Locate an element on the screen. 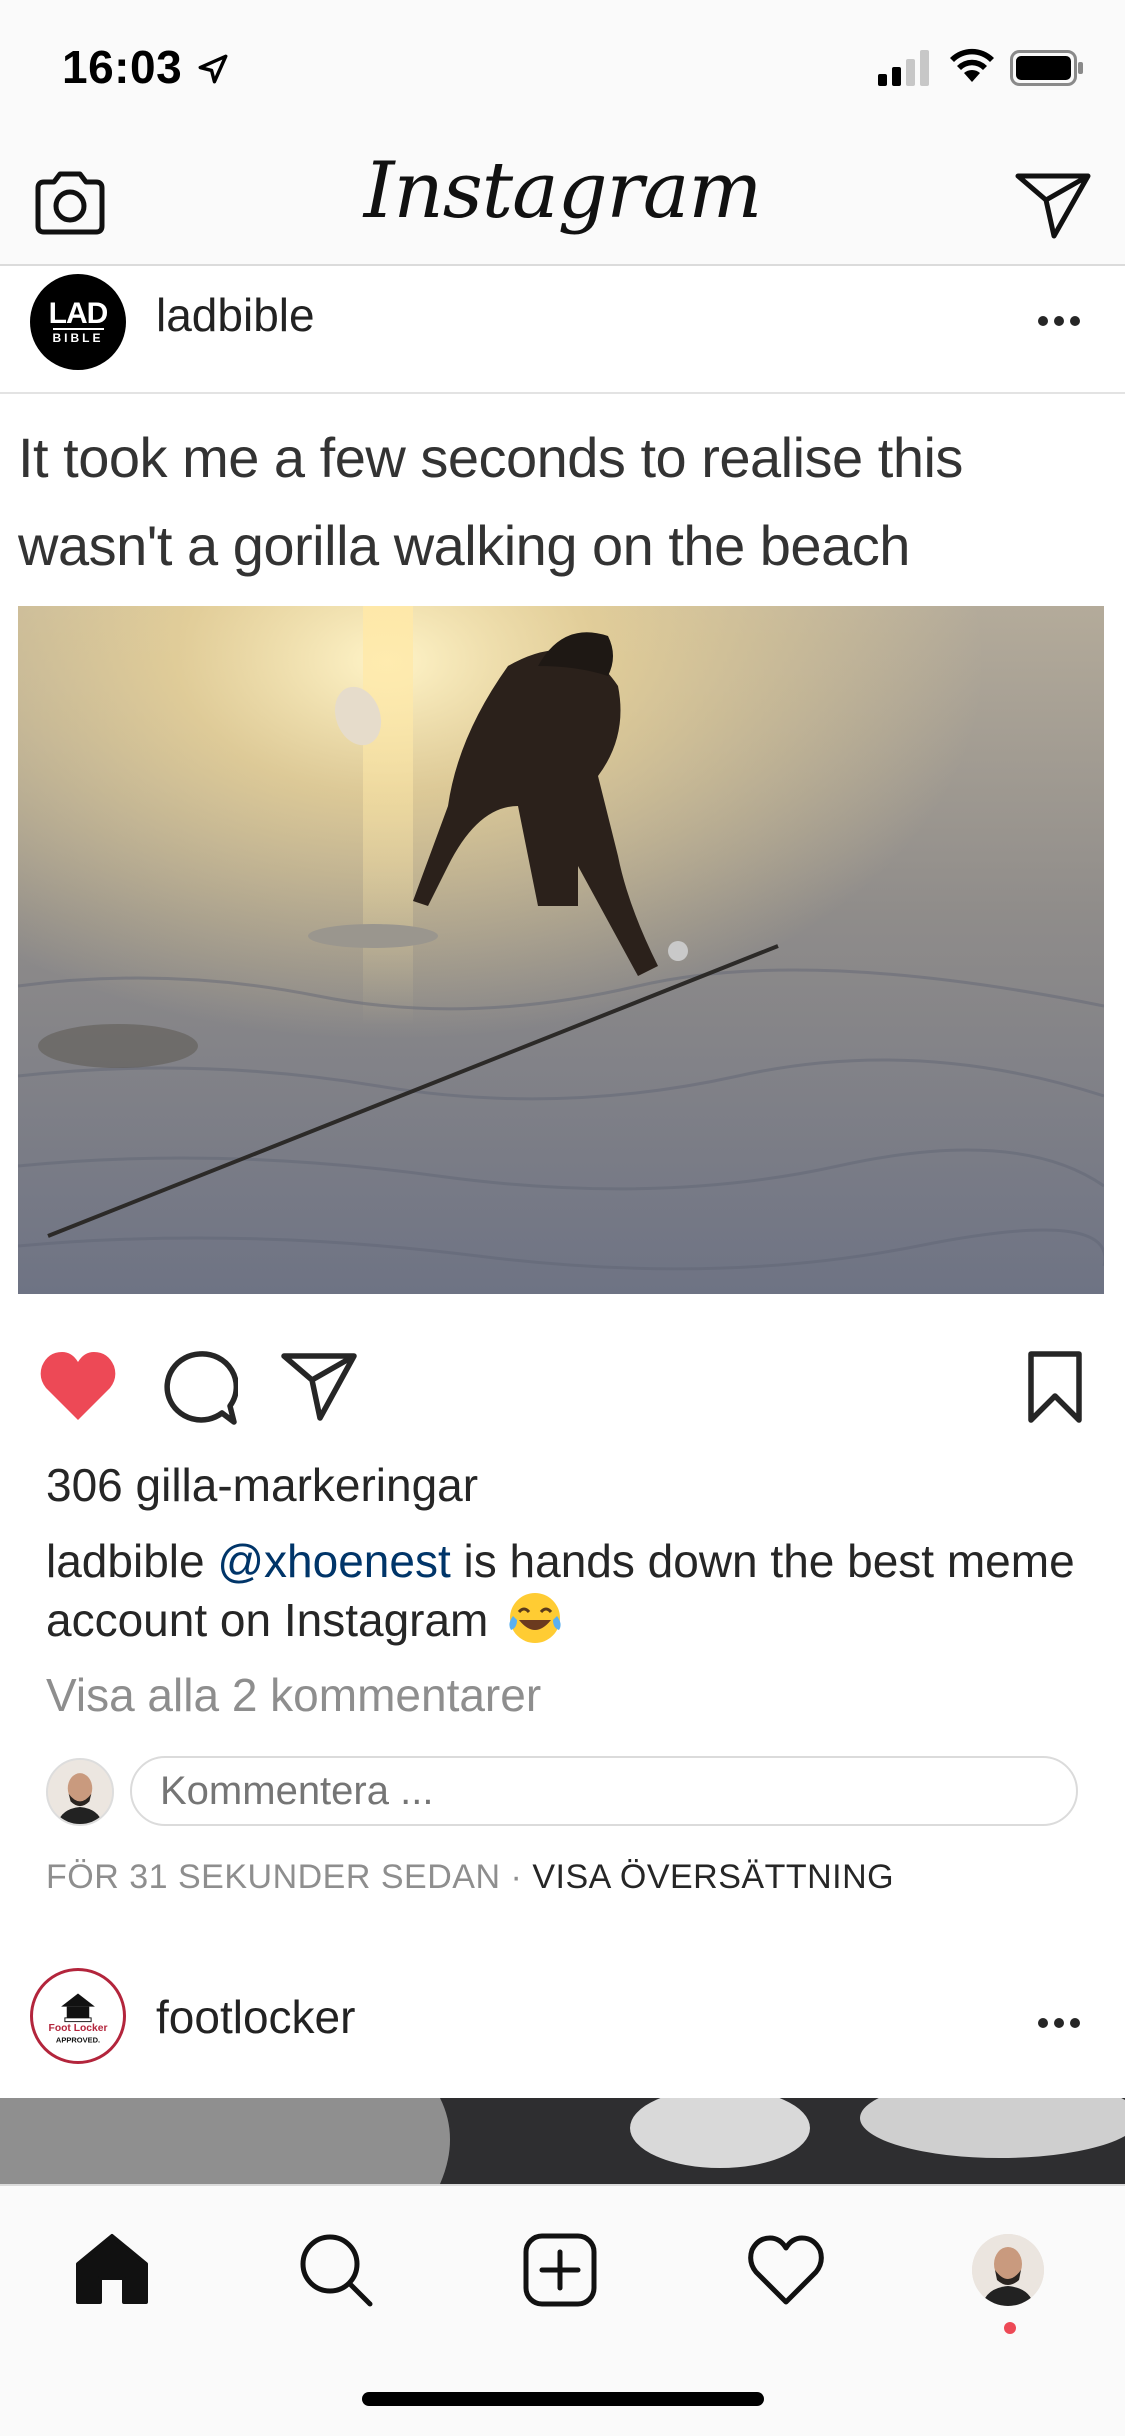  bookmark-icon is located at coordinates (1055, 1387).